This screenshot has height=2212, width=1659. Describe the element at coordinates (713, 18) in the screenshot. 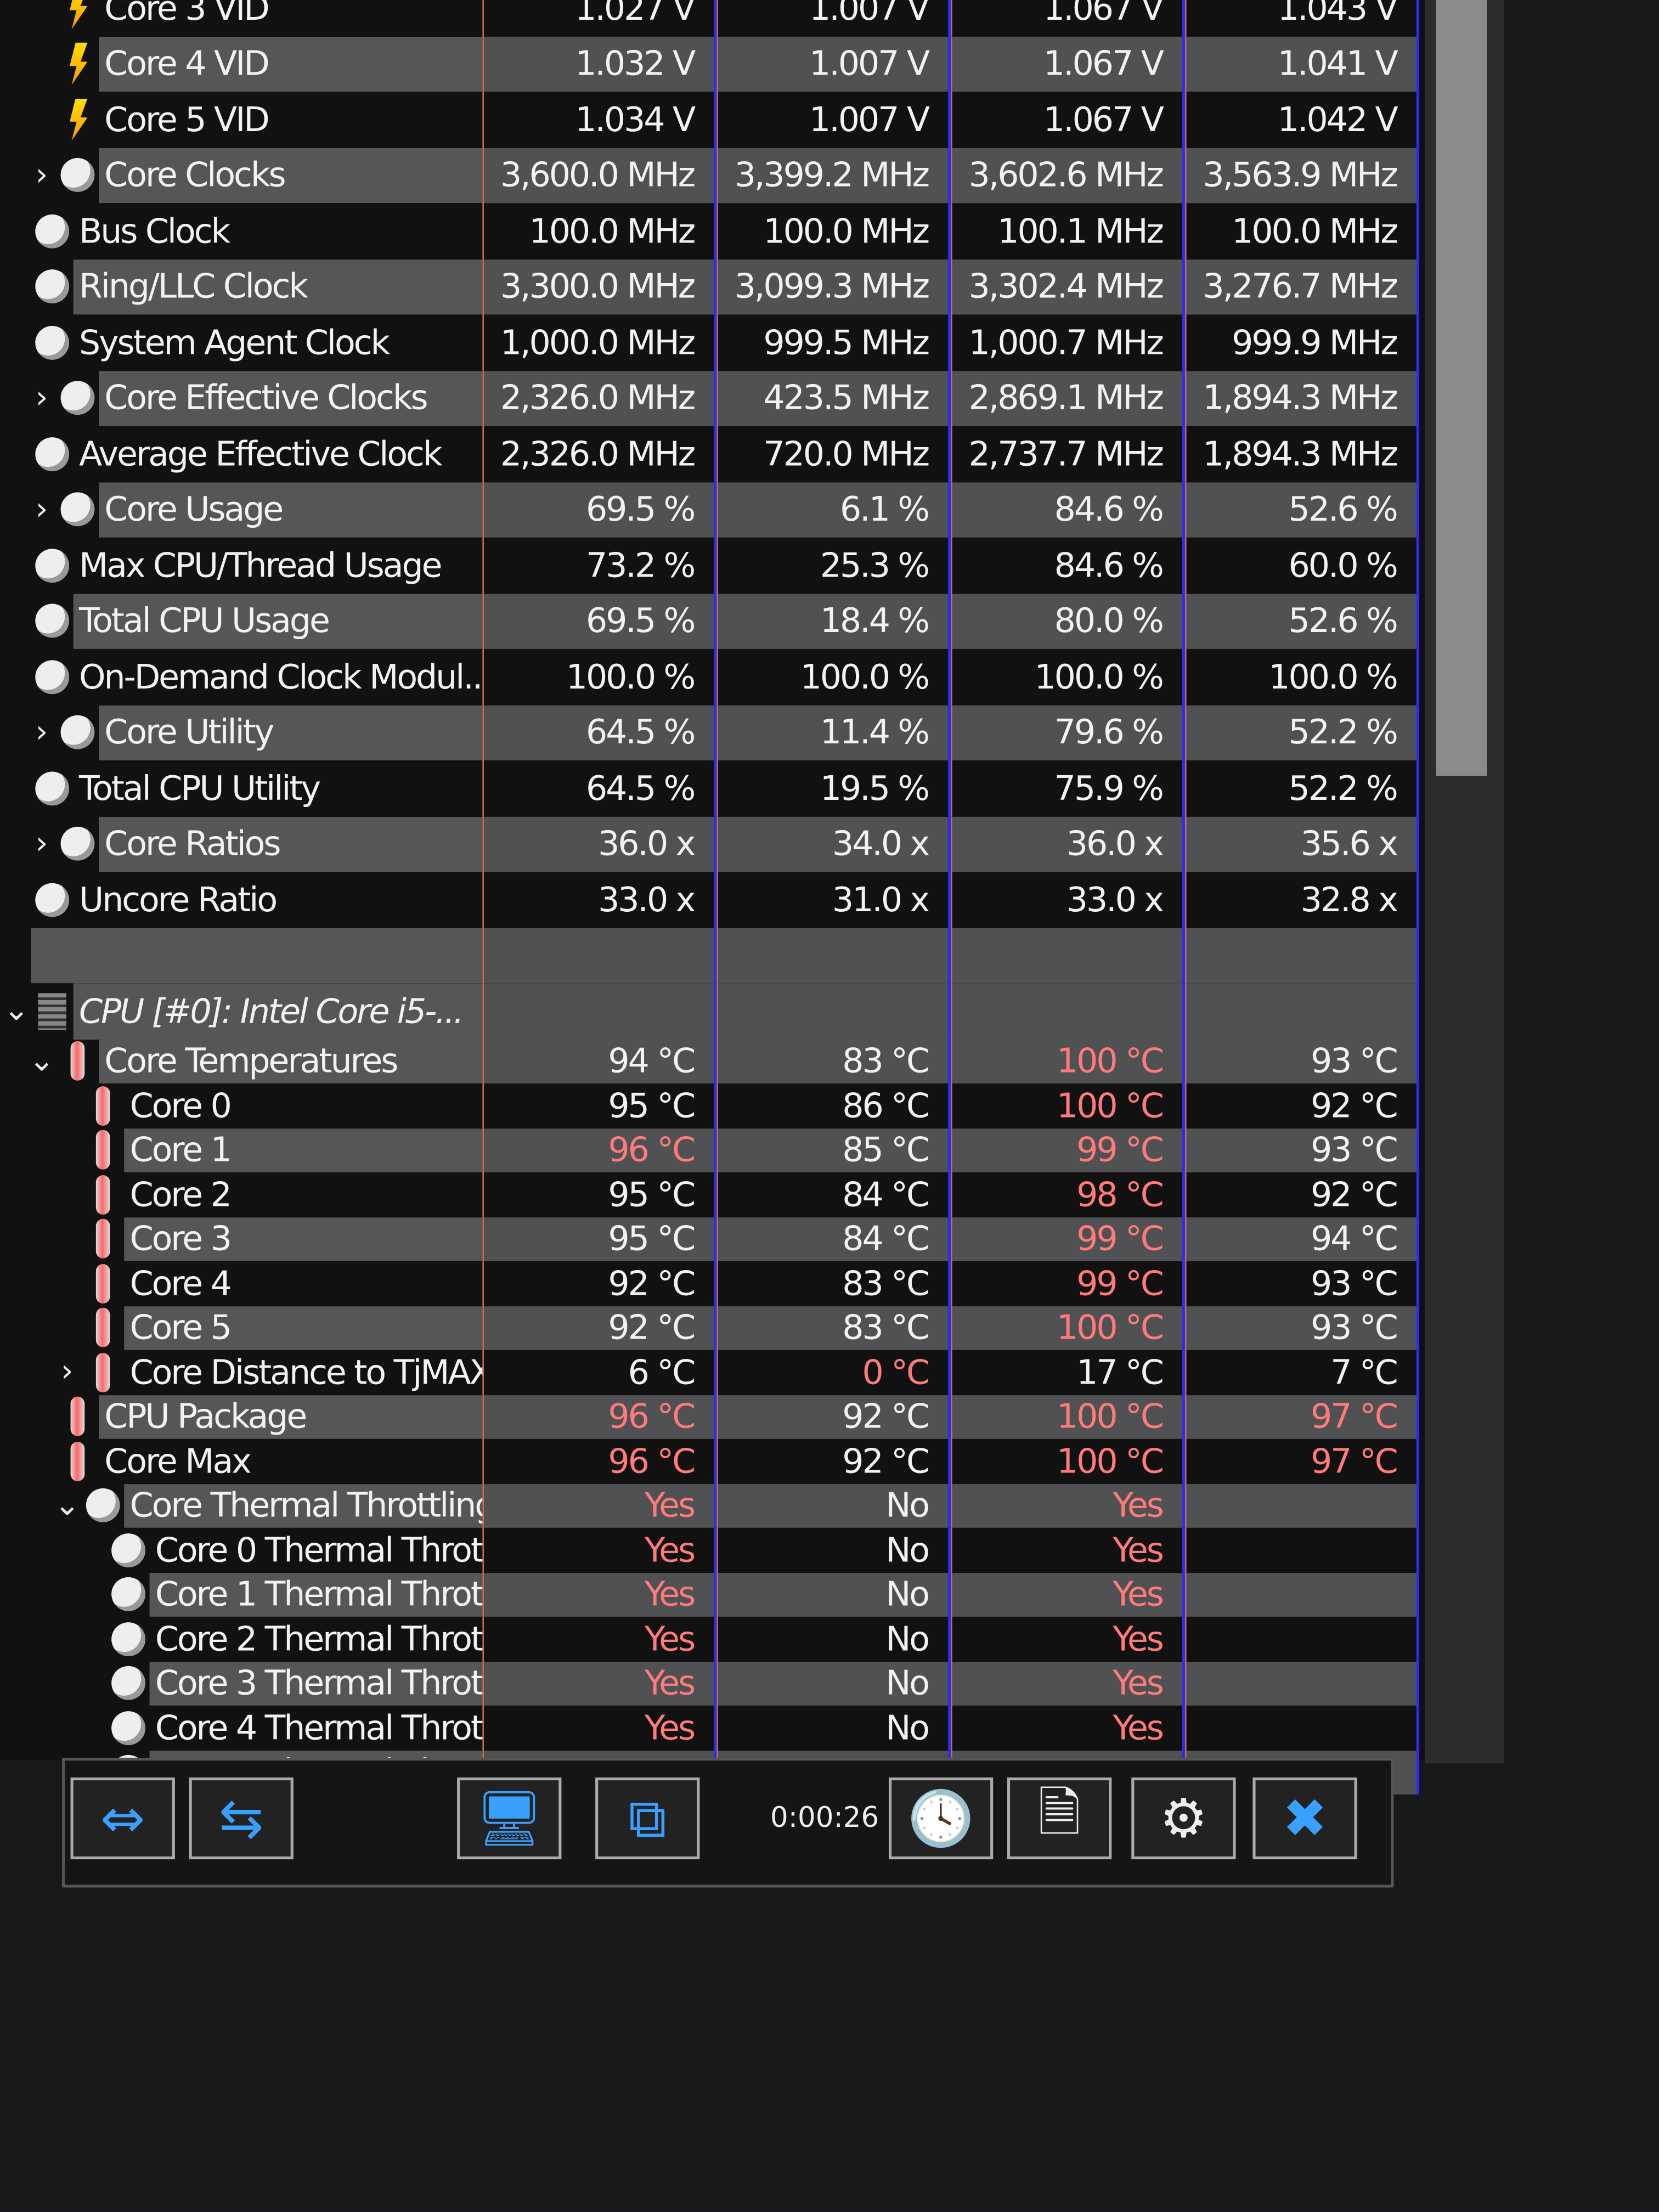

I see `sensor-row: Core 3 VID 1.027 V 1.007 V 1.067 V 1.043 V` at that location.